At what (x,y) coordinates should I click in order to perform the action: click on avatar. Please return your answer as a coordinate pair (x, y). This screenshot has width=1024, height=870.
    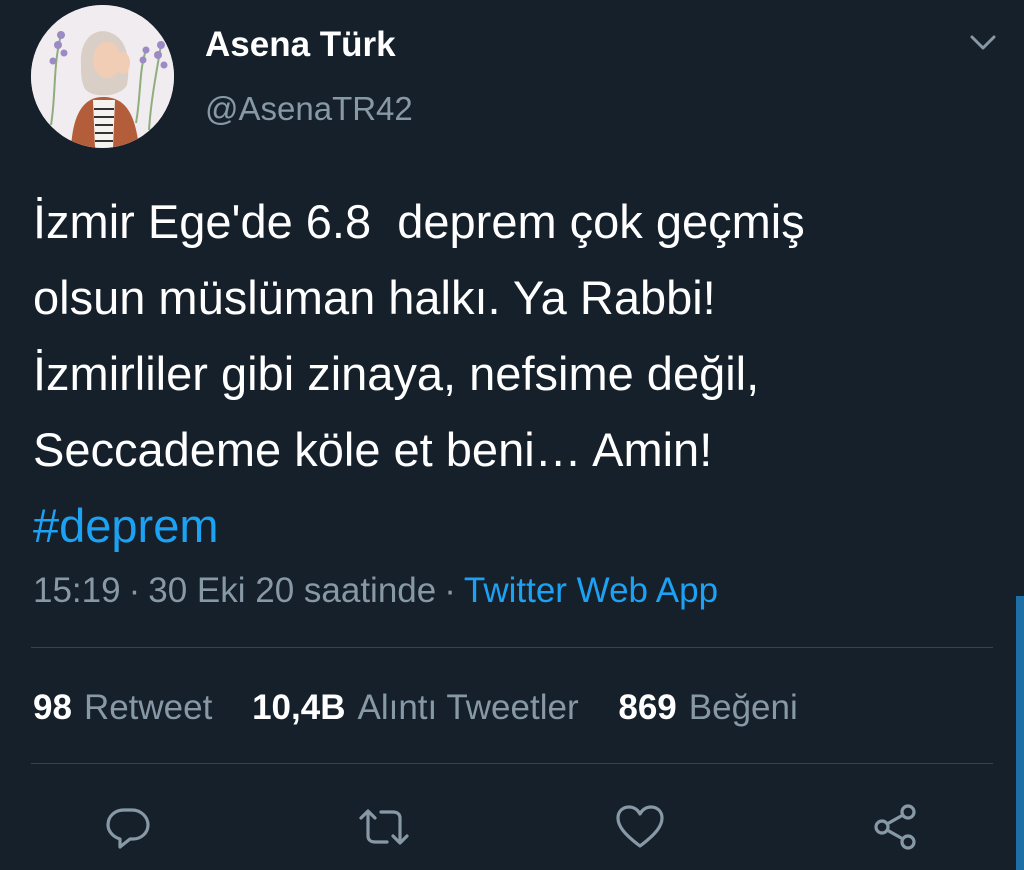
    Looking at the image, I should click on (102, 76).